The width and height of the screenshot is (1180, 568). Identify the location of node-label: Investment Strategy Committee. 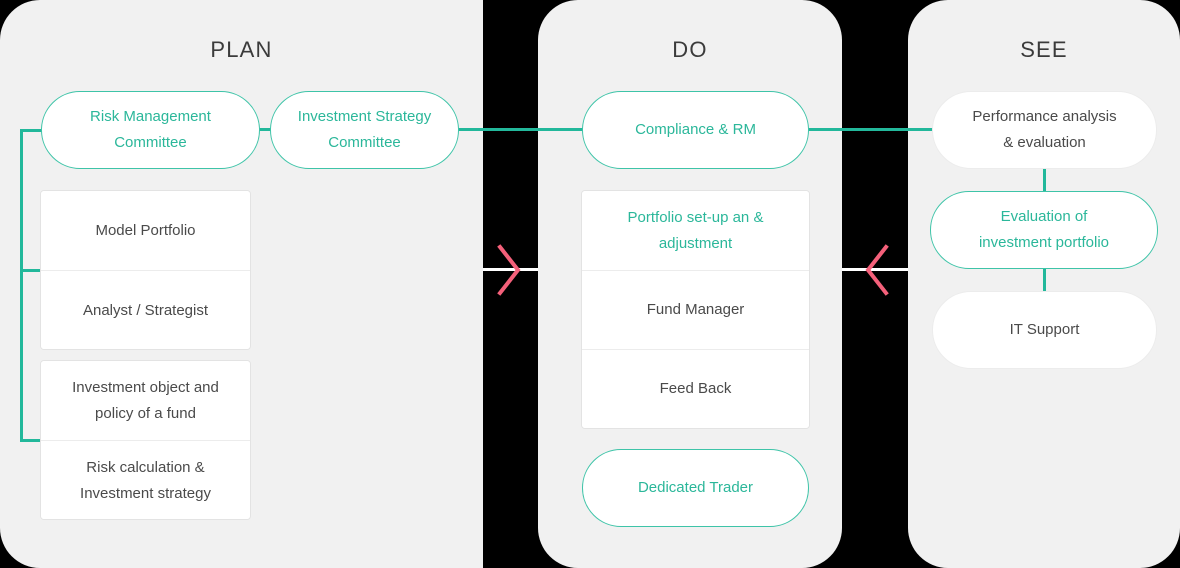
(364, 129).